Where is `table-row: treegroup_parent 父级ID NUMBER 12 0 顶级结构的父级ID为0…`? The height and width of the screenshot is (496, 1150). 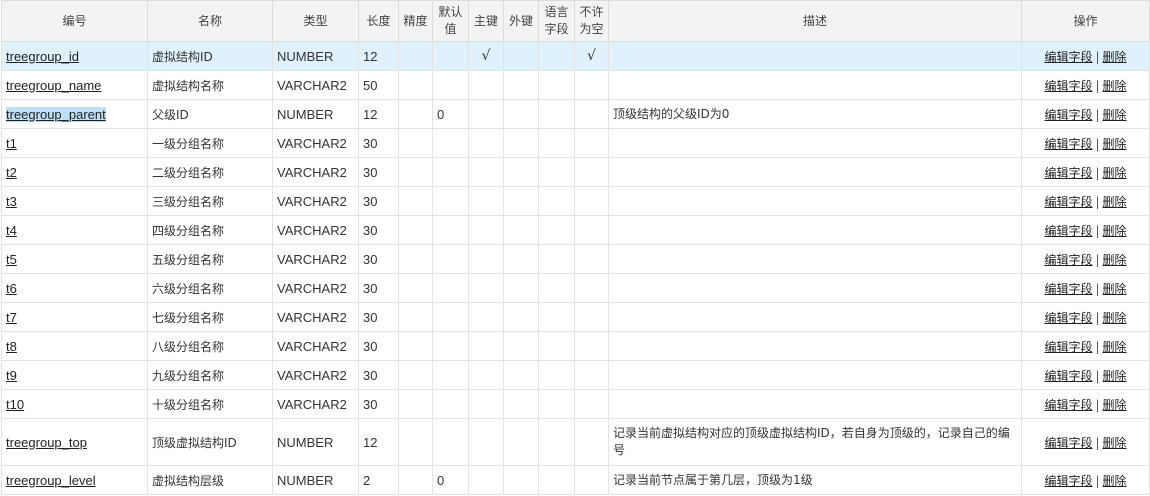 table-row: treegroup_parent 父级ID NUMBER 12 0 顶级结构的父级ID为0… is located at coordinates (575, 114).